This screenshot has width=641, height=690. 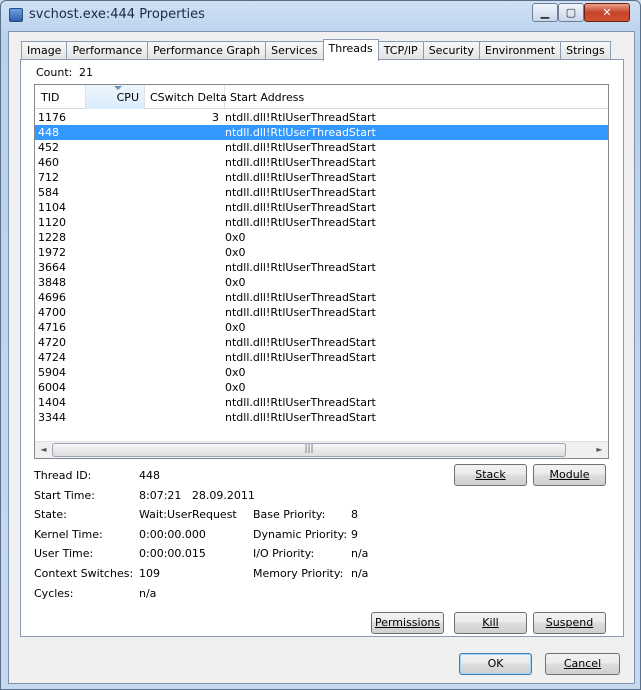 What do you see at coordinates (321, 342) in the screenshot?
I see `table-row: 4720 ntdll.dll!RtlUserThreadStart` at bounding box center [321, 342].